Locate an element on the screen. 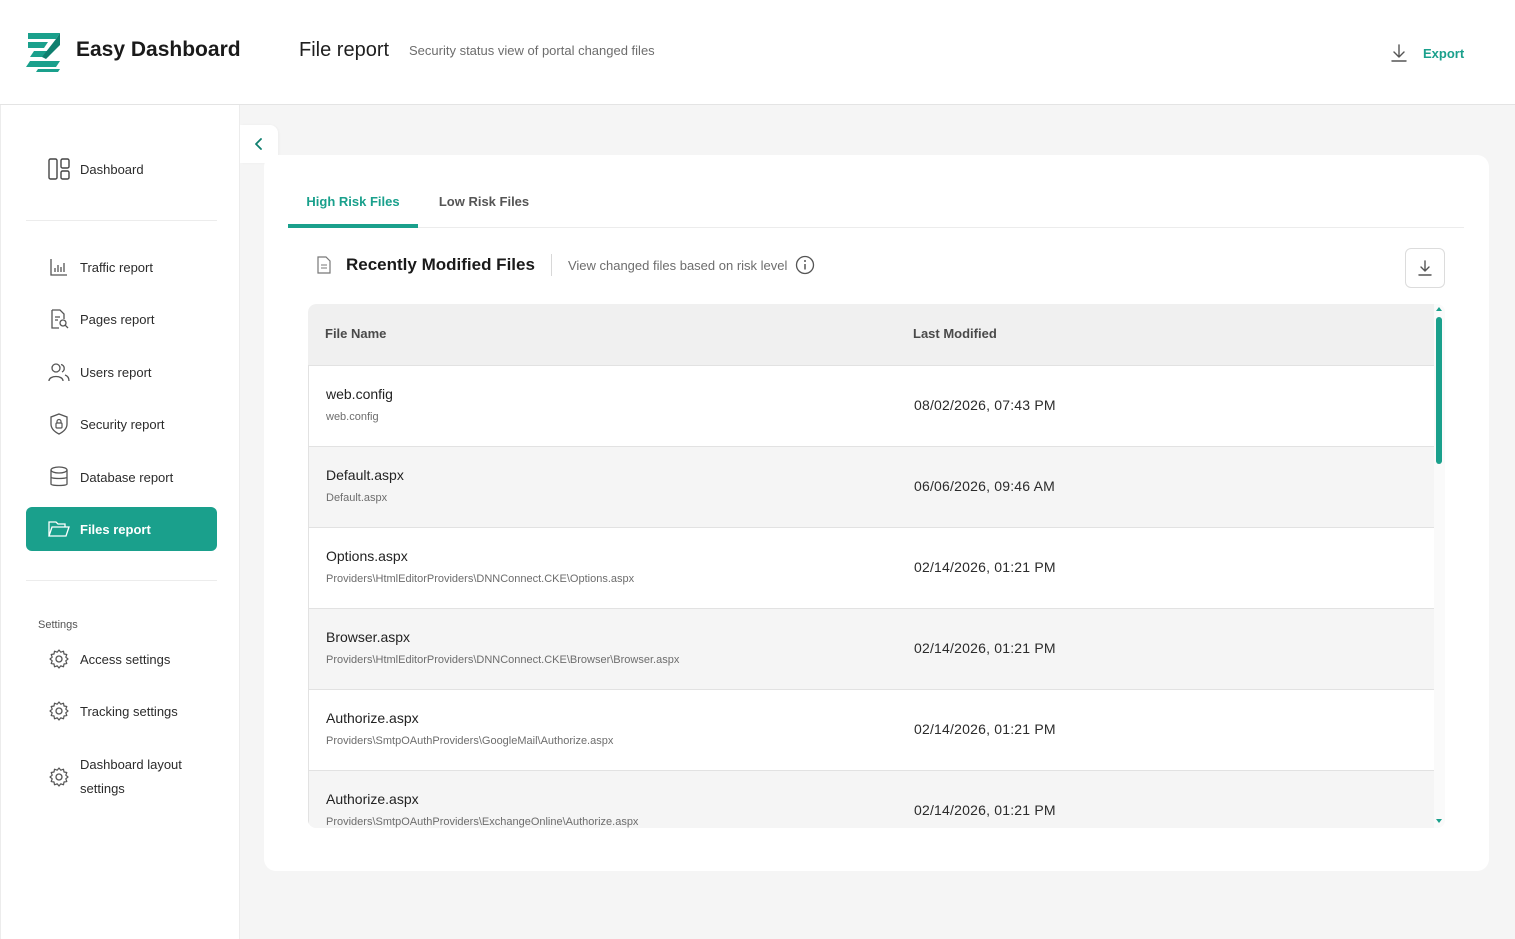 Image resolution: width=1515 pixels, height=939 pixels. sidebar-item-database-report: Database report is located at coordinates (121, 477).